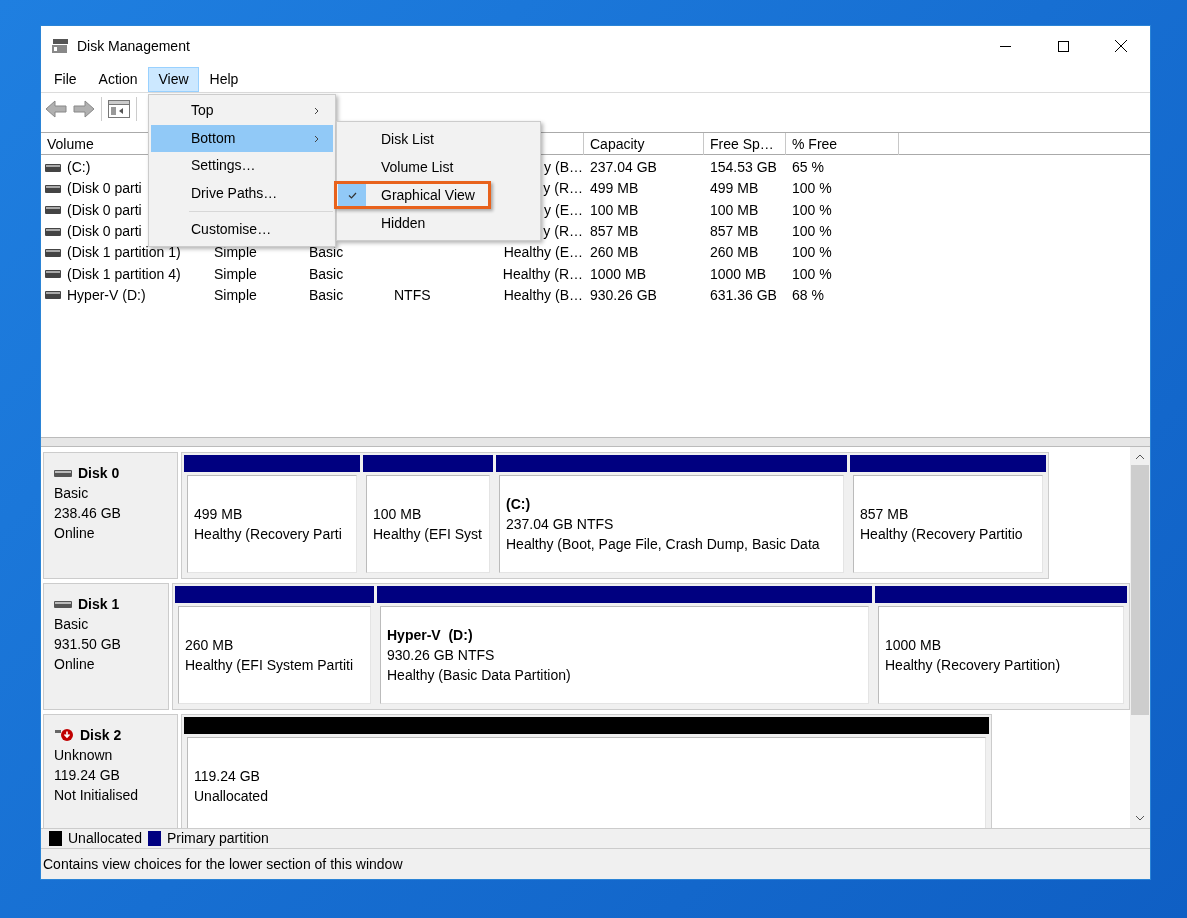 Image resolution: width=1187 pixels, height=918 pixels. What do you see at coordinates (438, 167) in the screenshot?
I see `submenu-option: Volume List` at bounding box center [438, 167].